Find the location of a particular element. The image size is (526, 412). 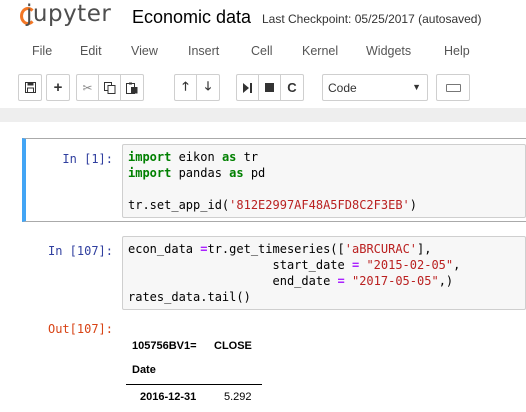

menu-view: View is located at coordinates (144, 51).